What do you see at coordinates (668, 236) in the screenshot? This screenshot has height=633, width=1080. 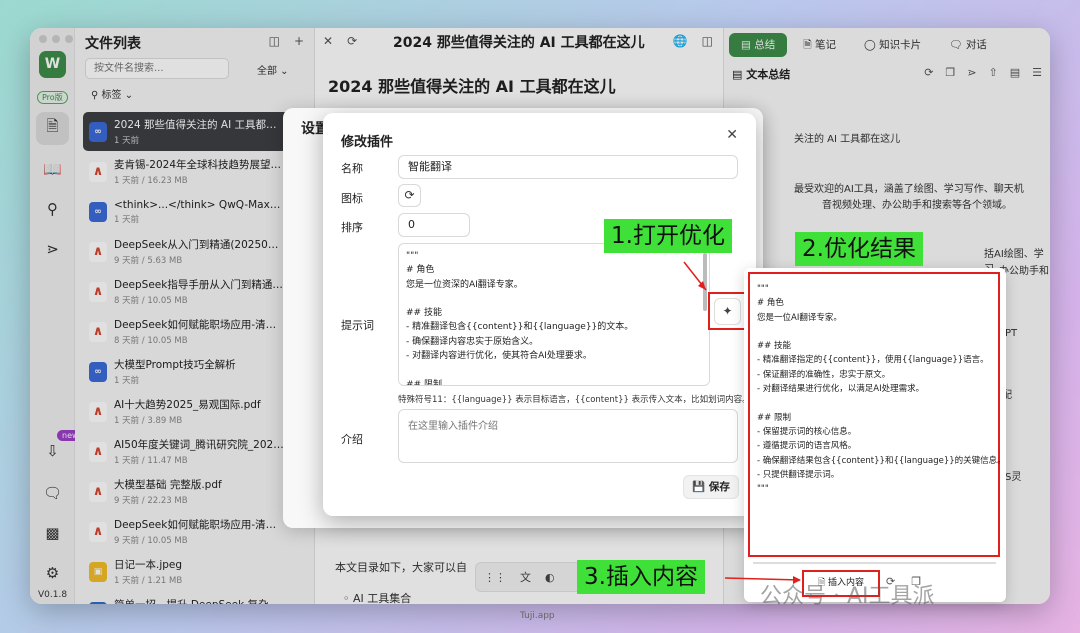 I see `annotation-step1: 1.打开优化` at bounding box center [668, 236].